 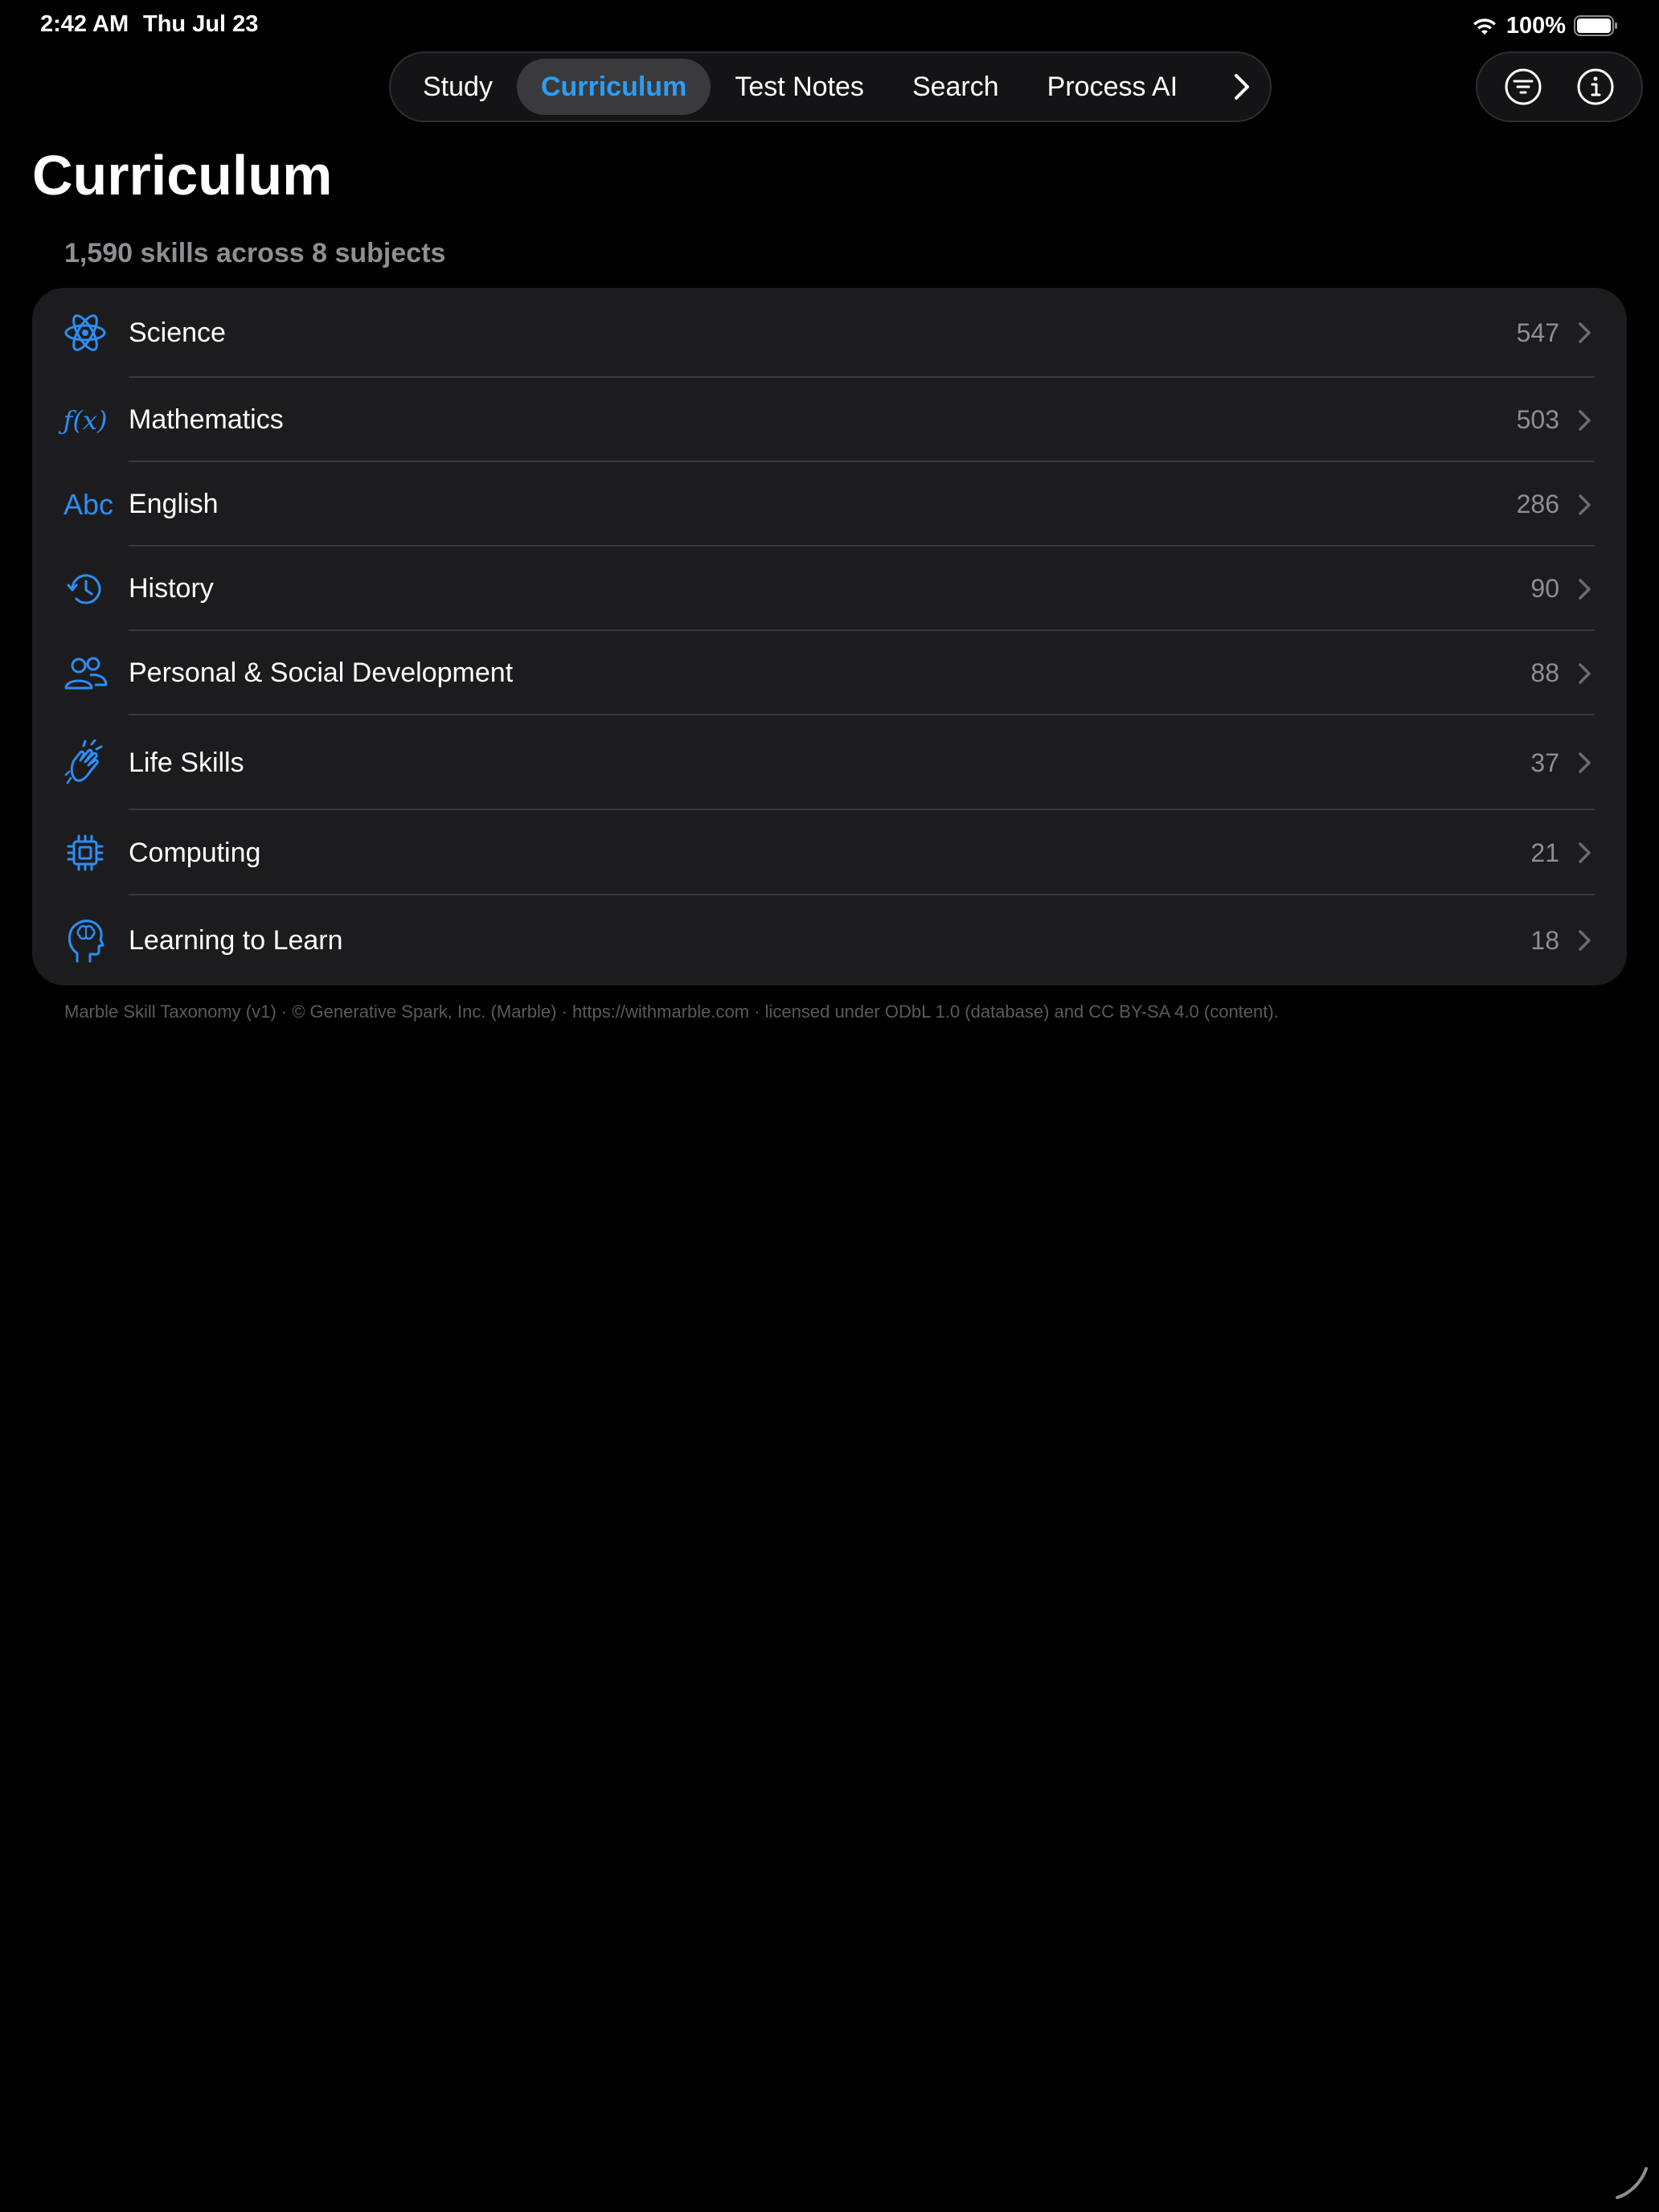 What do you see at coordinates (1537, 504) in the screenshot?
I see `skill-count: 286` at bounding box center [1537, 504].